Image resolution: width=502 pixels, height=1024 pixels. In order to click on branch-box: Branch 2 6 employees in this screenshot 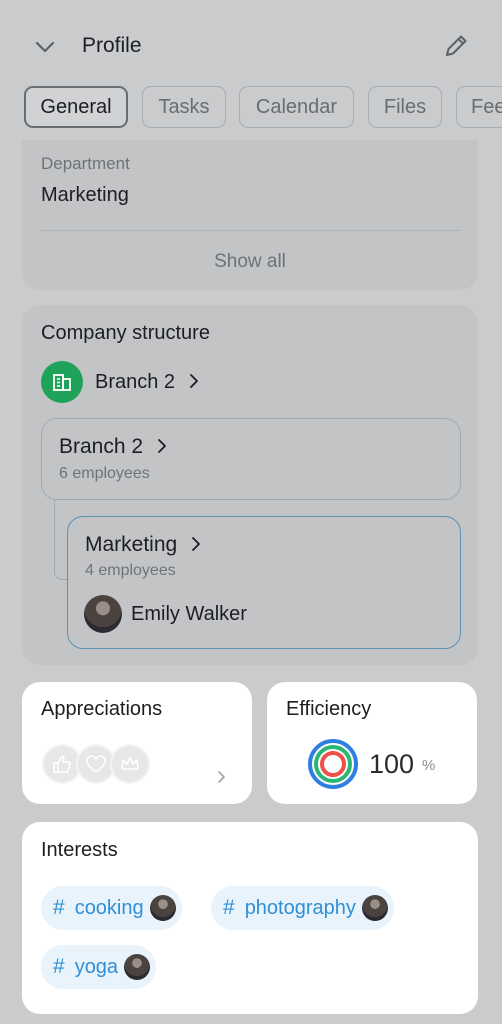, I will do `click(251, 459)`.